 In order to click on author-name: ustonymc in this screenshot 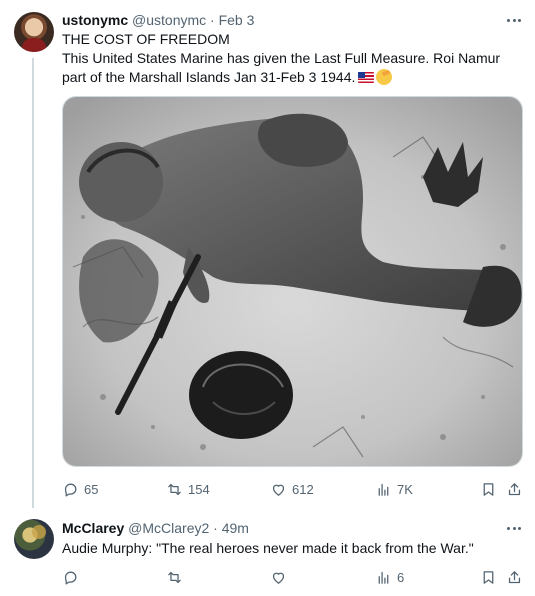, I will do `click(95, 20)`.